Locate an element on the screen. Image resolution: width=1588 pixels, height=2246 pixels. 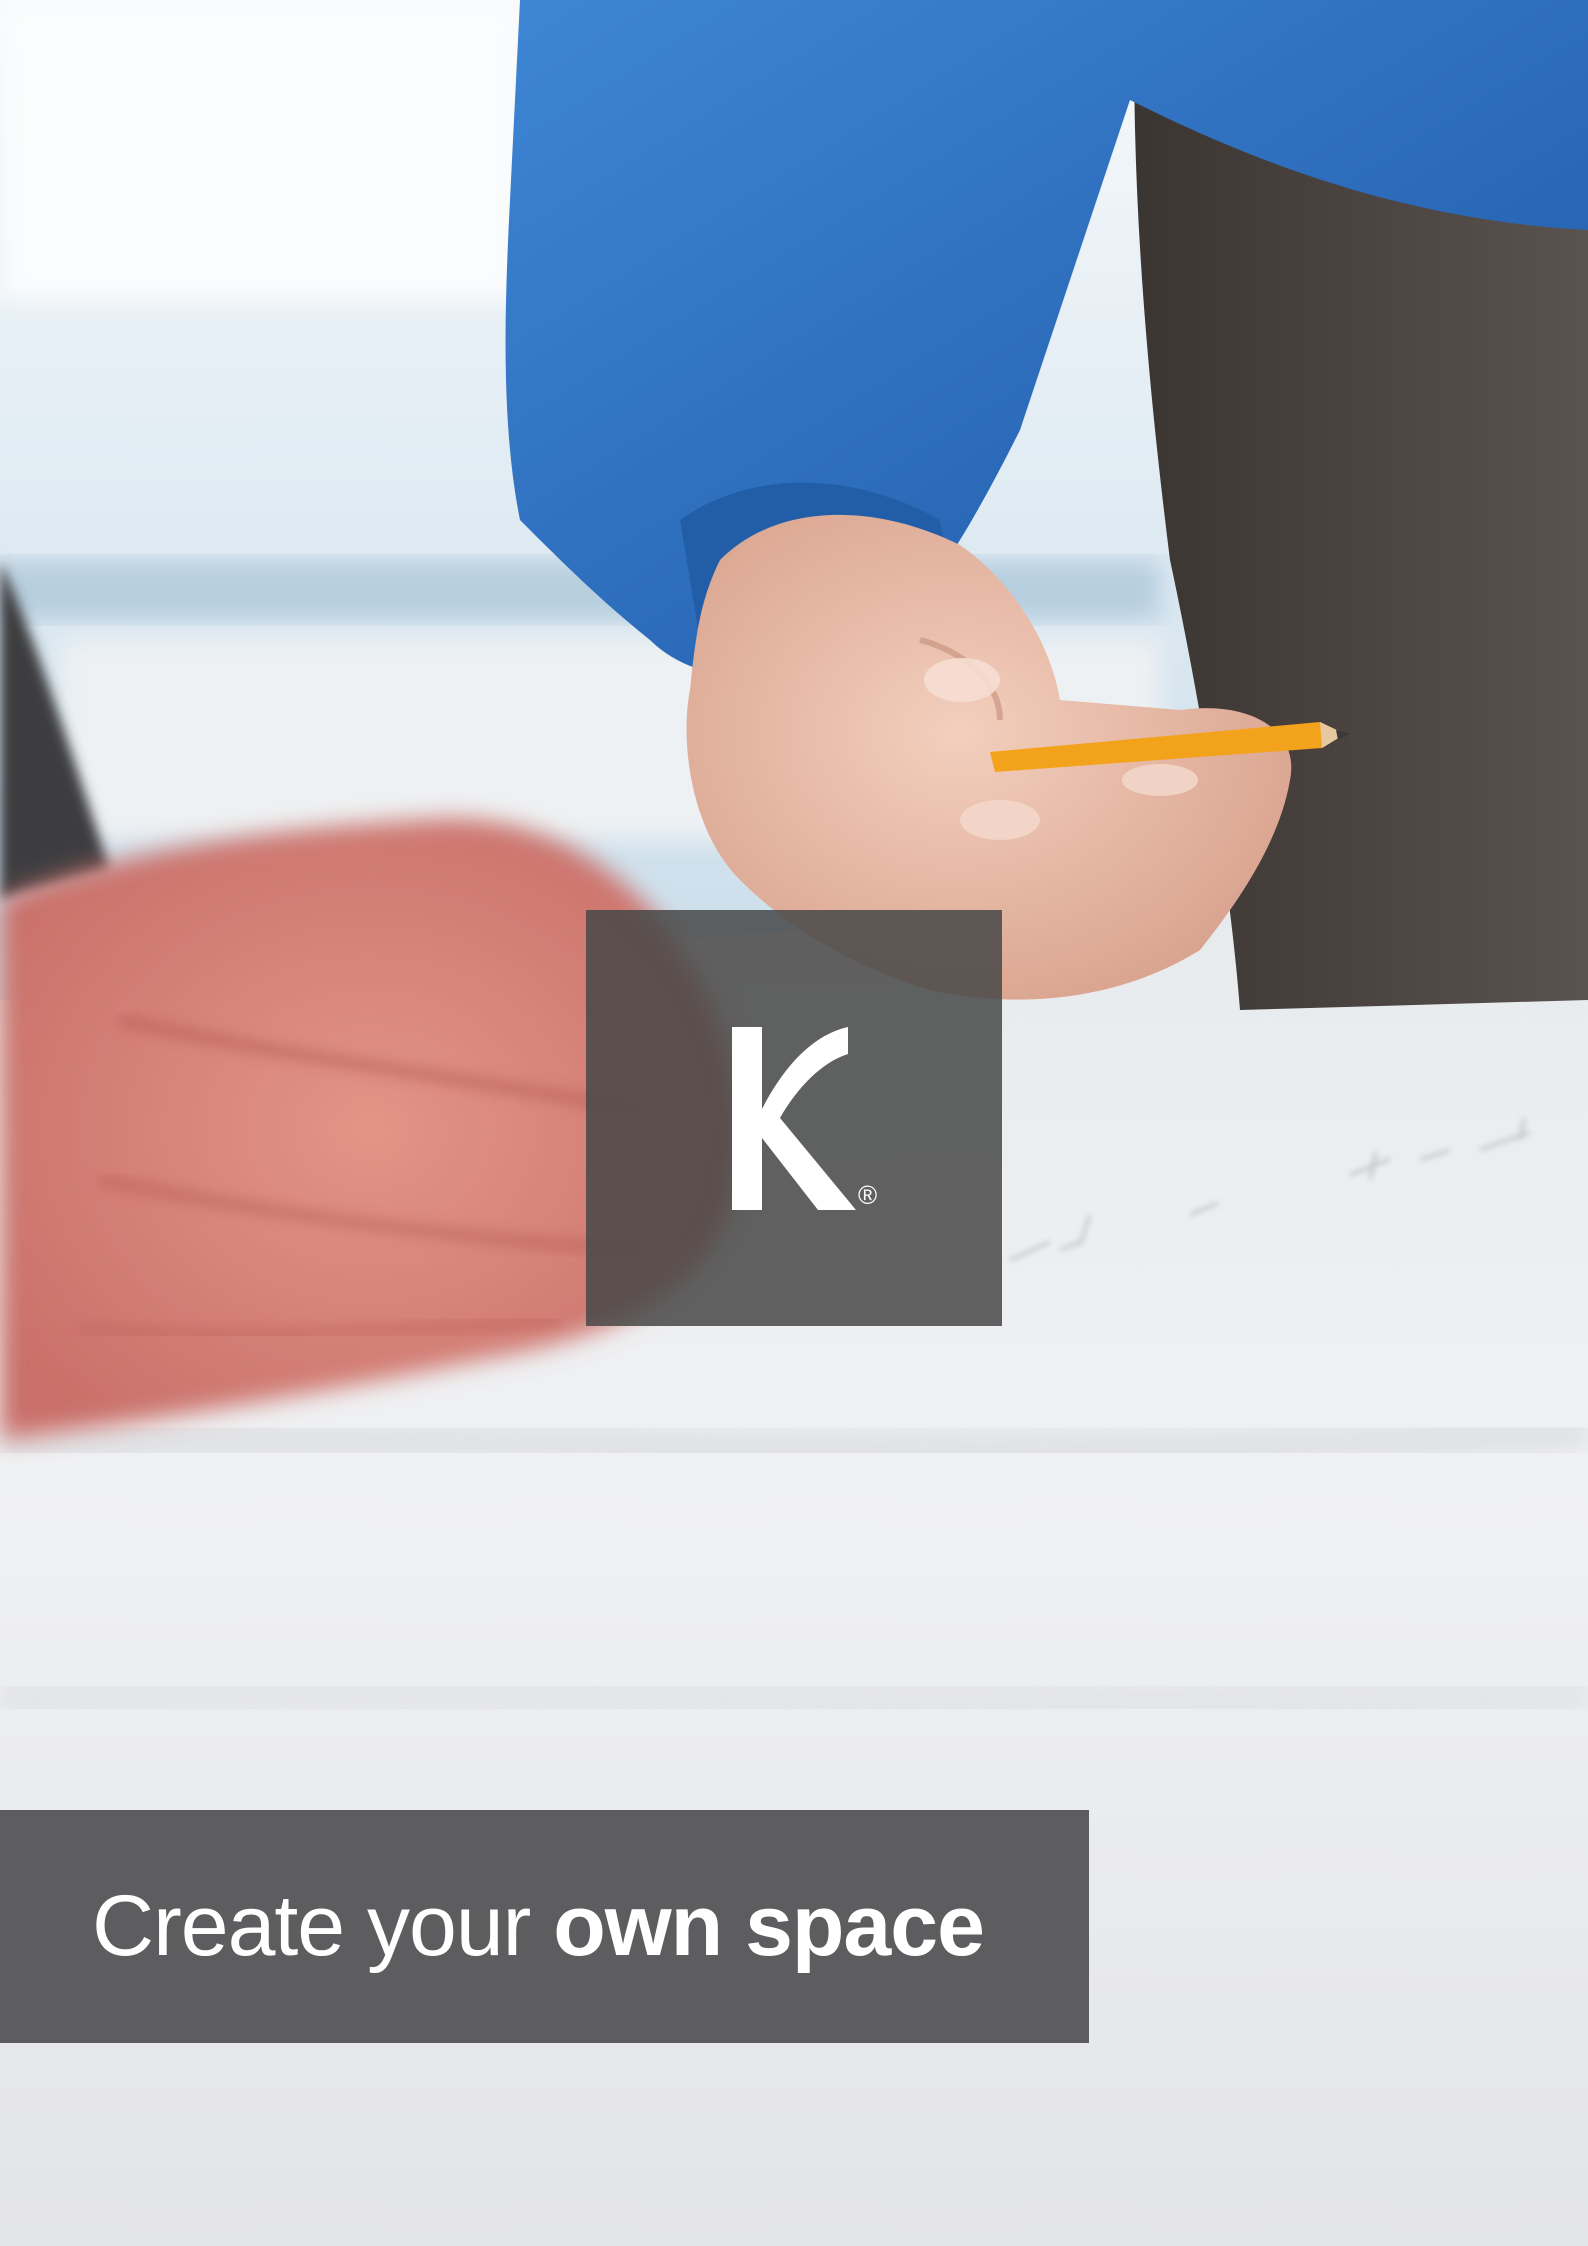
k-logo: K is located at coordinates (794, 1118).